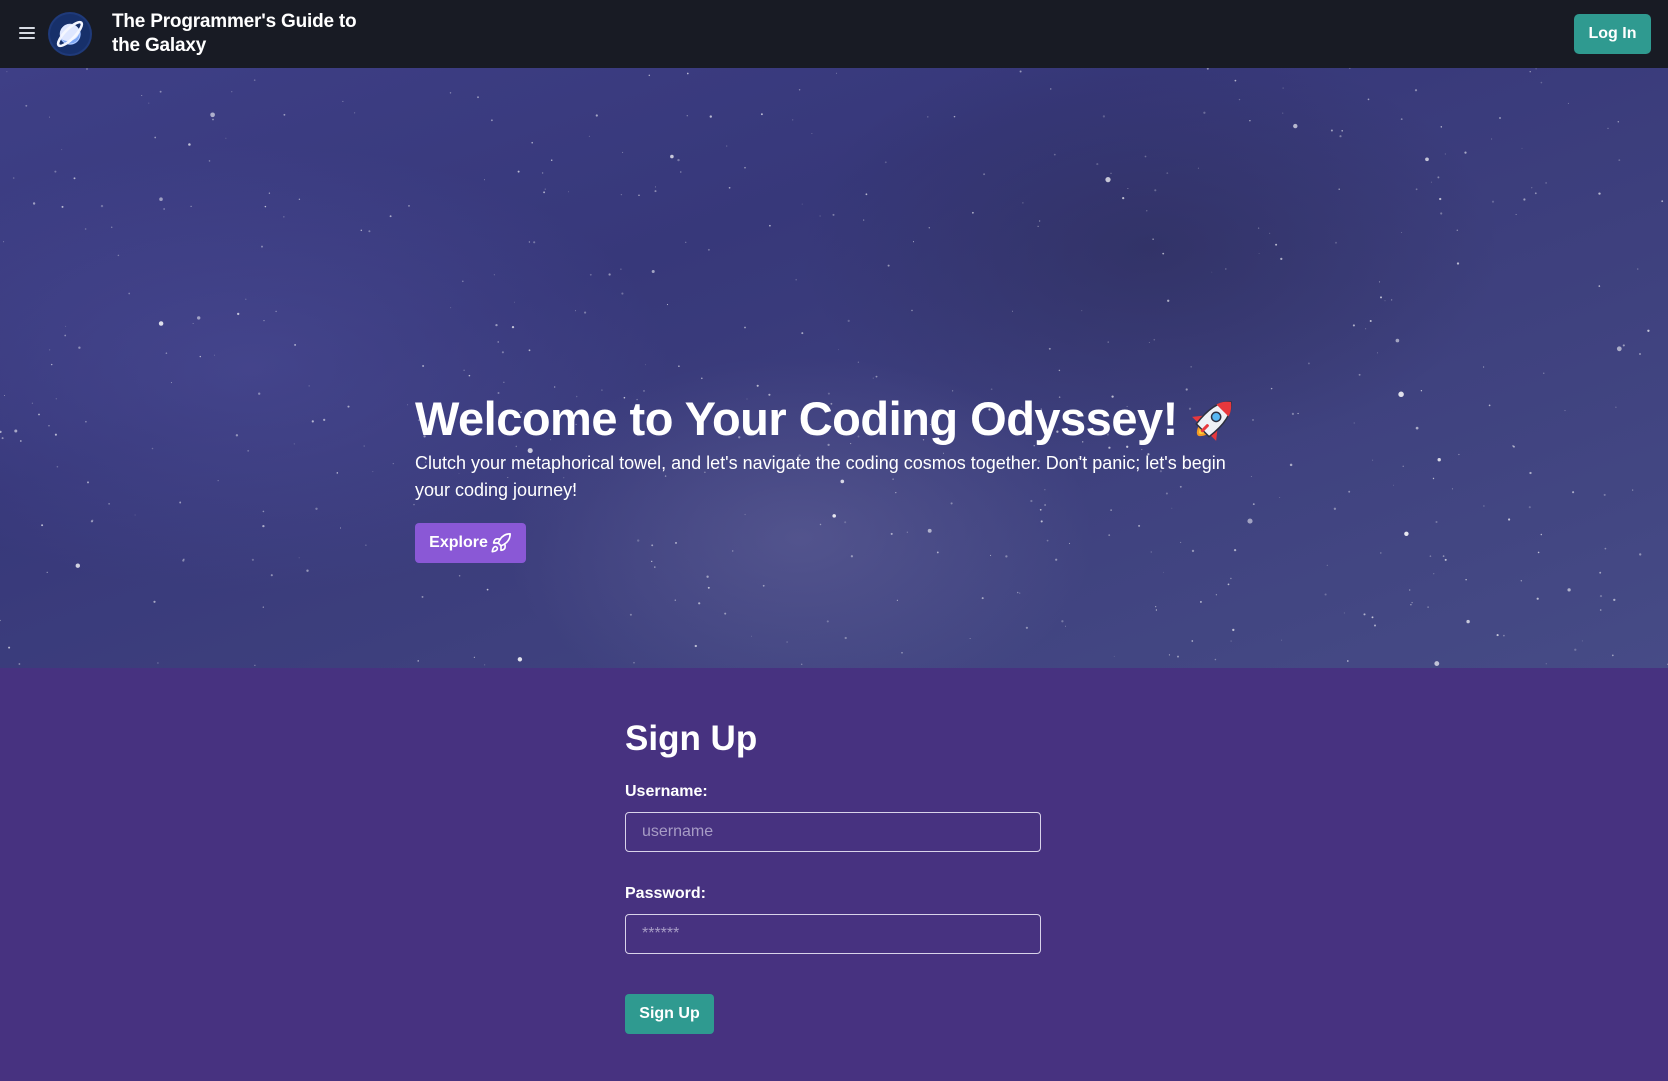  I want to click on signup-button: Sign Up, so click(669, 1014).